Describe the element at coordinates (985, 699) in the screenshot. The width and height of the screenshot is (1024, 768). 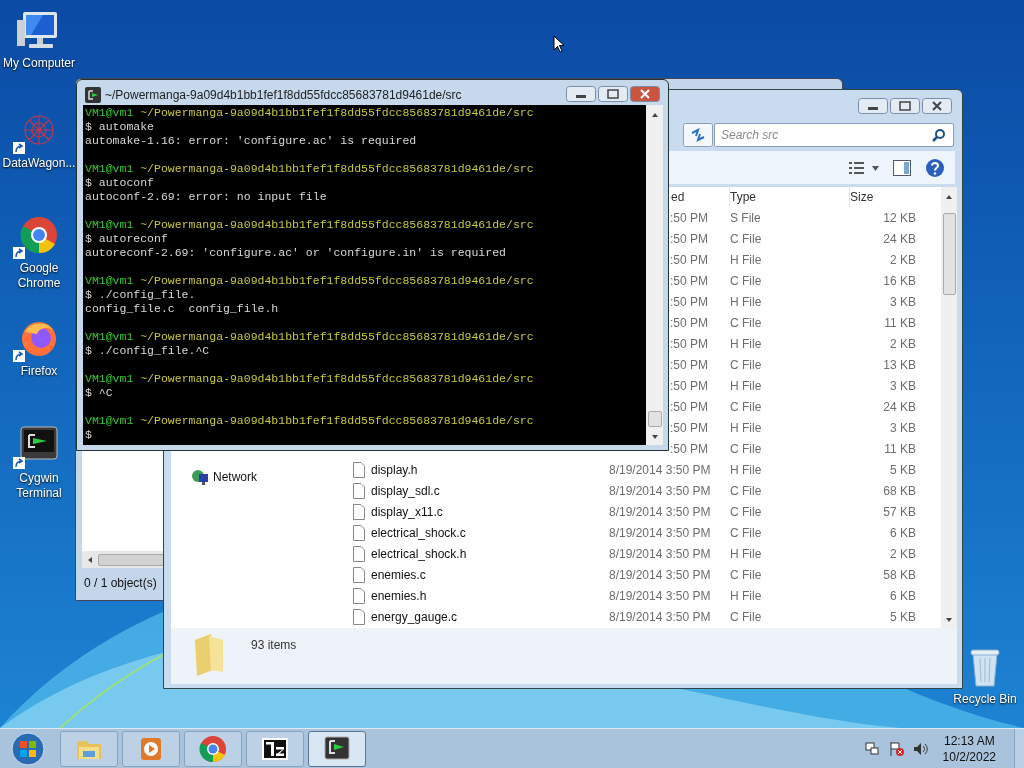
I see `desktop-icon-label: Recycle Bin` at that location.